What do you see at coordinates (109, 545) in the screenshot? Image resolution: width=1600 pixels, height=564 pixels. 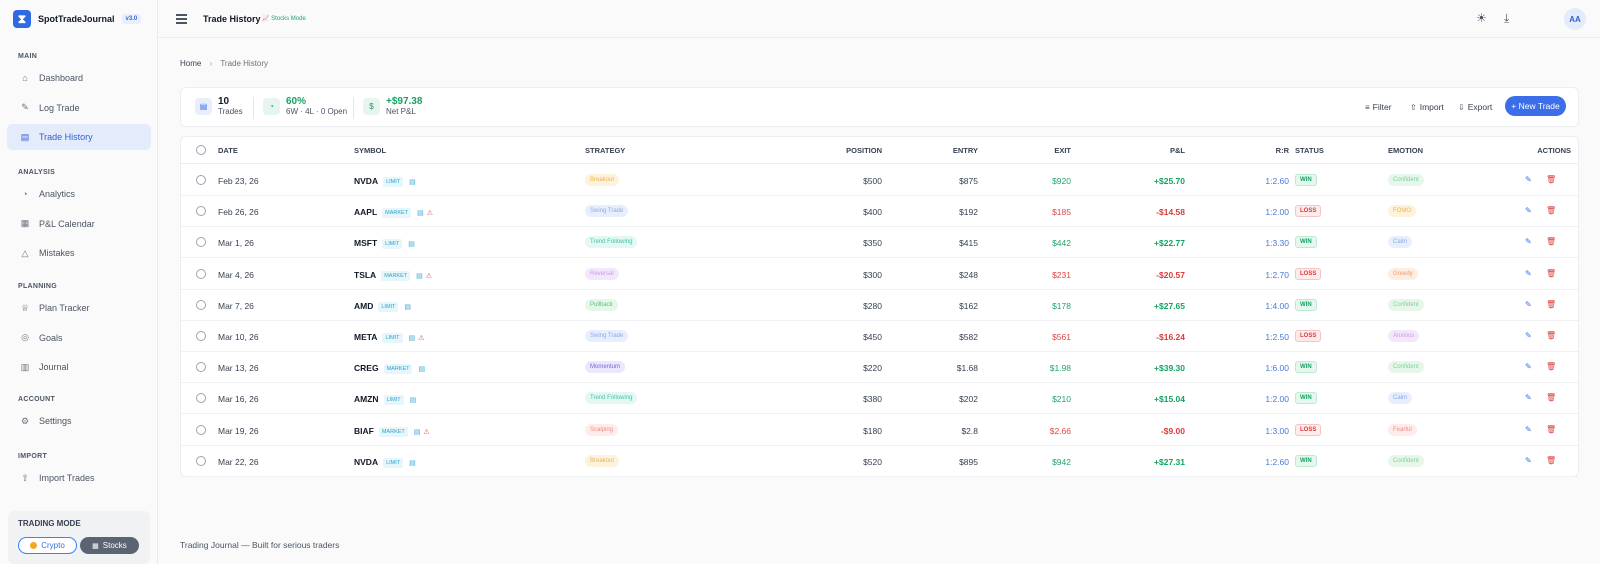 I see `stocks-mode-button: ▦ Stocks` at bounding box center [109, 545].